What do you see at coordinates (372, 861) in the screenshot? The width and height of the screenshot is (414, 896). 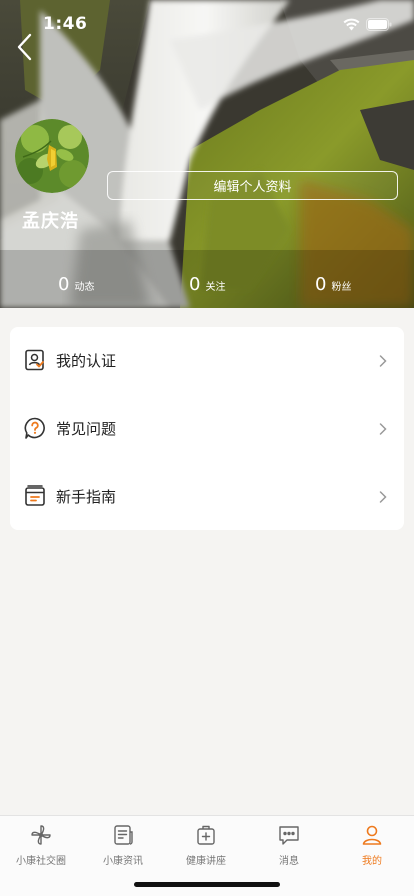 I see `tab-label: 我的` at bounding box center [372, 861].